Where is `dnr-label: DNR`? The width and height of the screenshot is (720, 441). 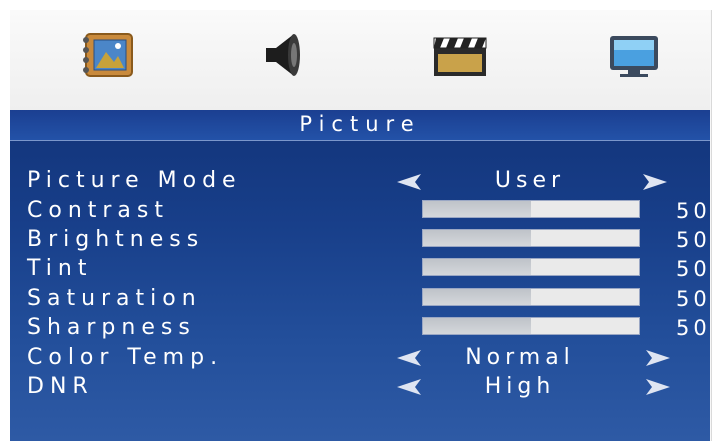 dnr-label: DNR is located at coordinates (60, 387).